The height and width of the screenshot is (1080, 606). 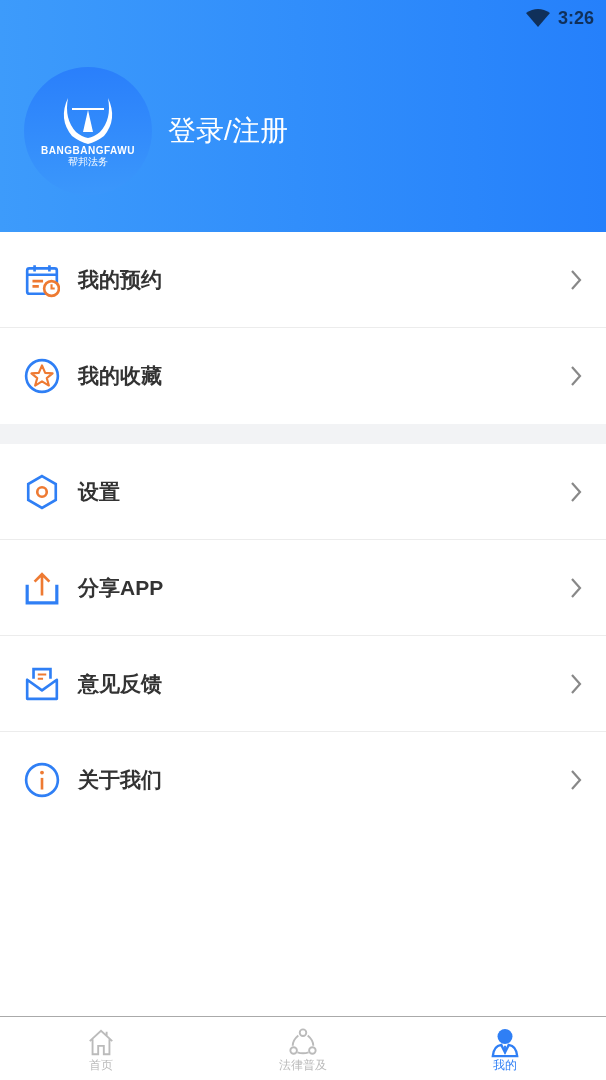 I want to click on house-icon, so click(x=101, y=1043).